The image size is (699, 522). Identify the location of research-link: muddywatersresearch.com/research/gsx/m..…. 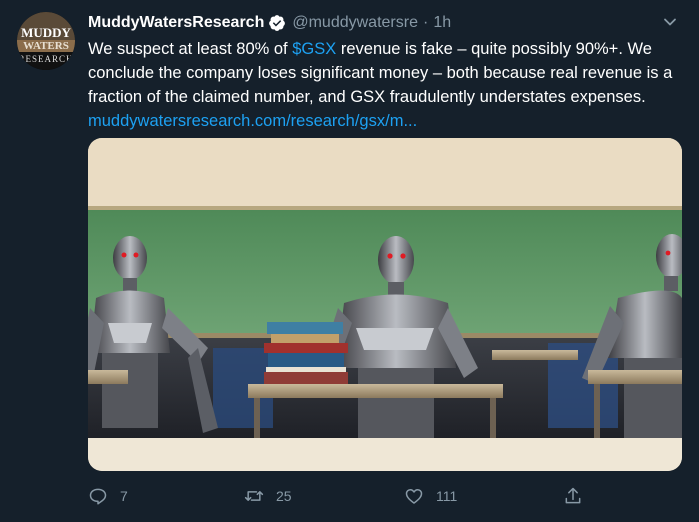
(252, 121).